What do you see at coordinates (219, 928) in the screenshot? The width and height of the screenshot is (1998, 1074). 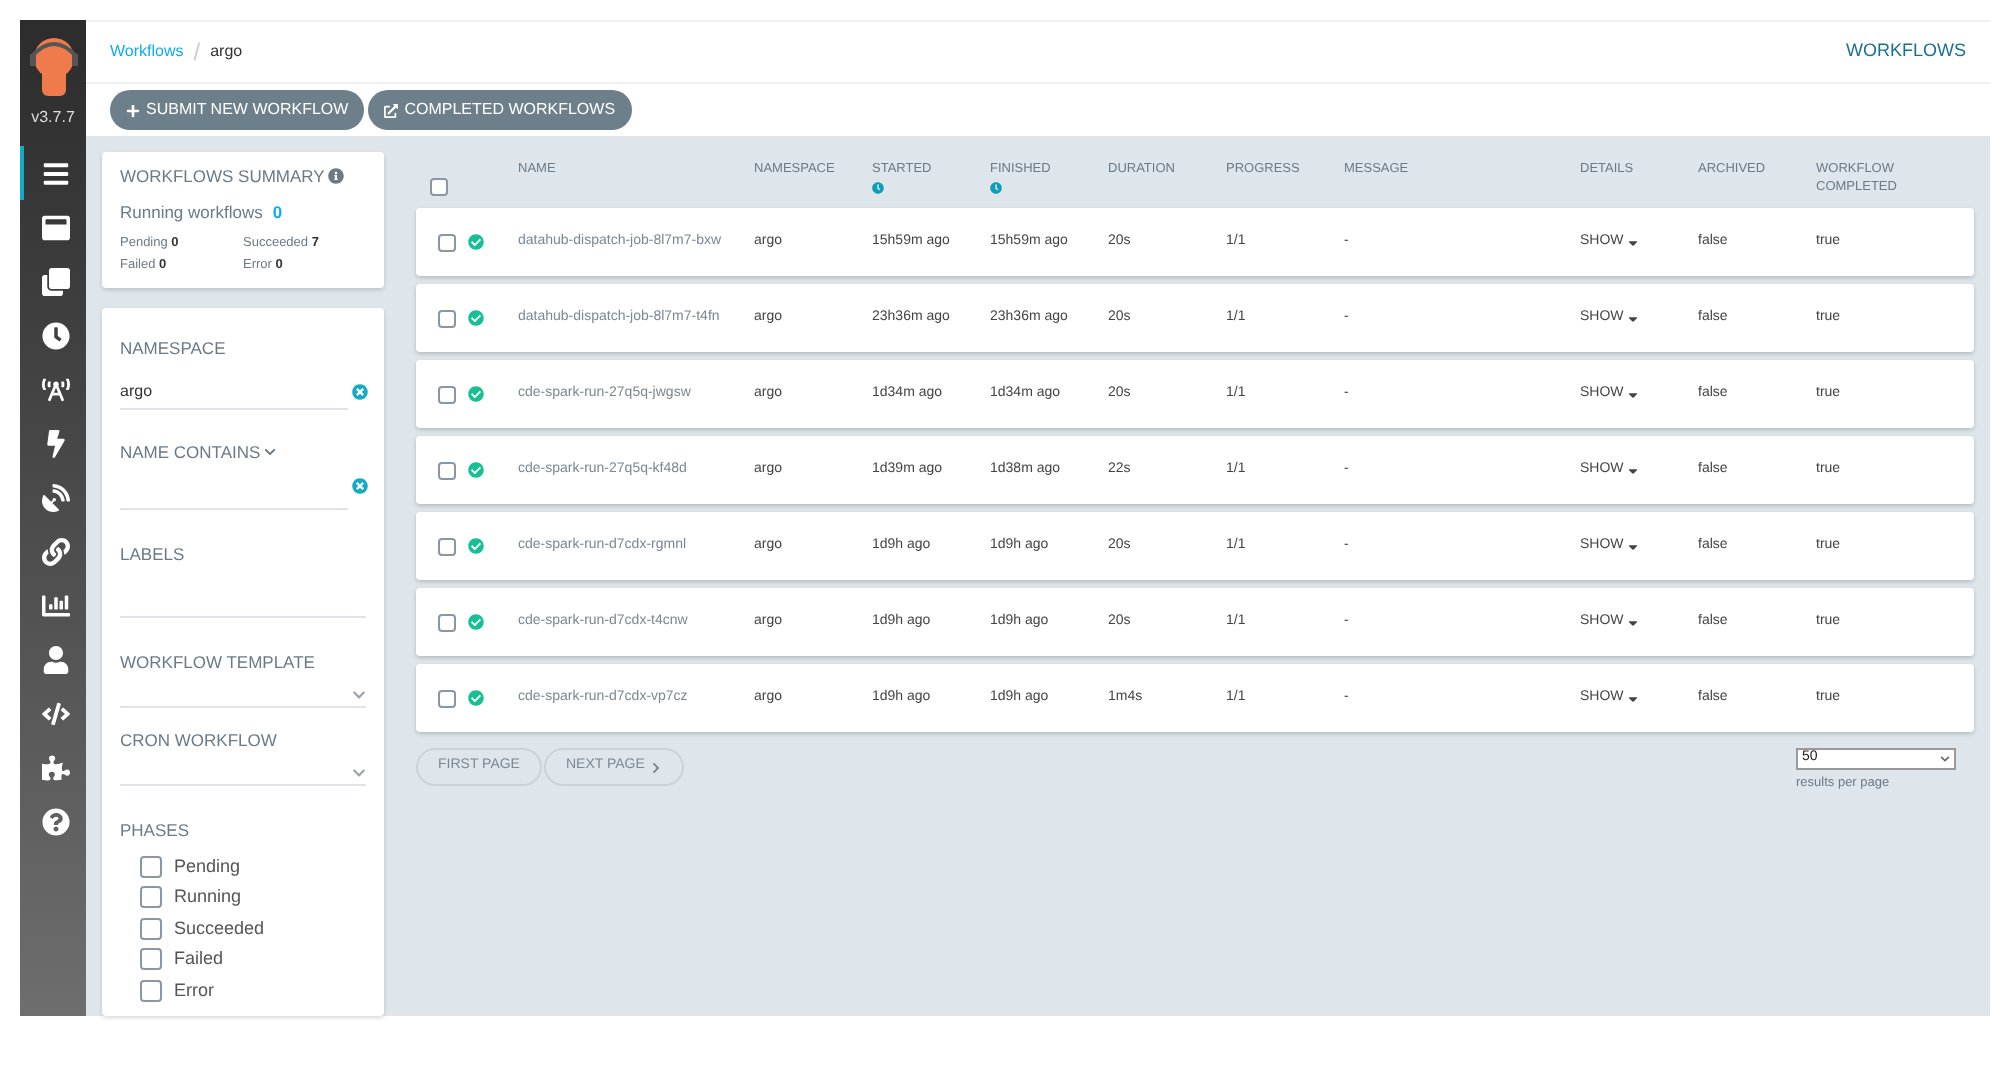 I see `phase-label: Succeeded` at bounding box center [219, 928].